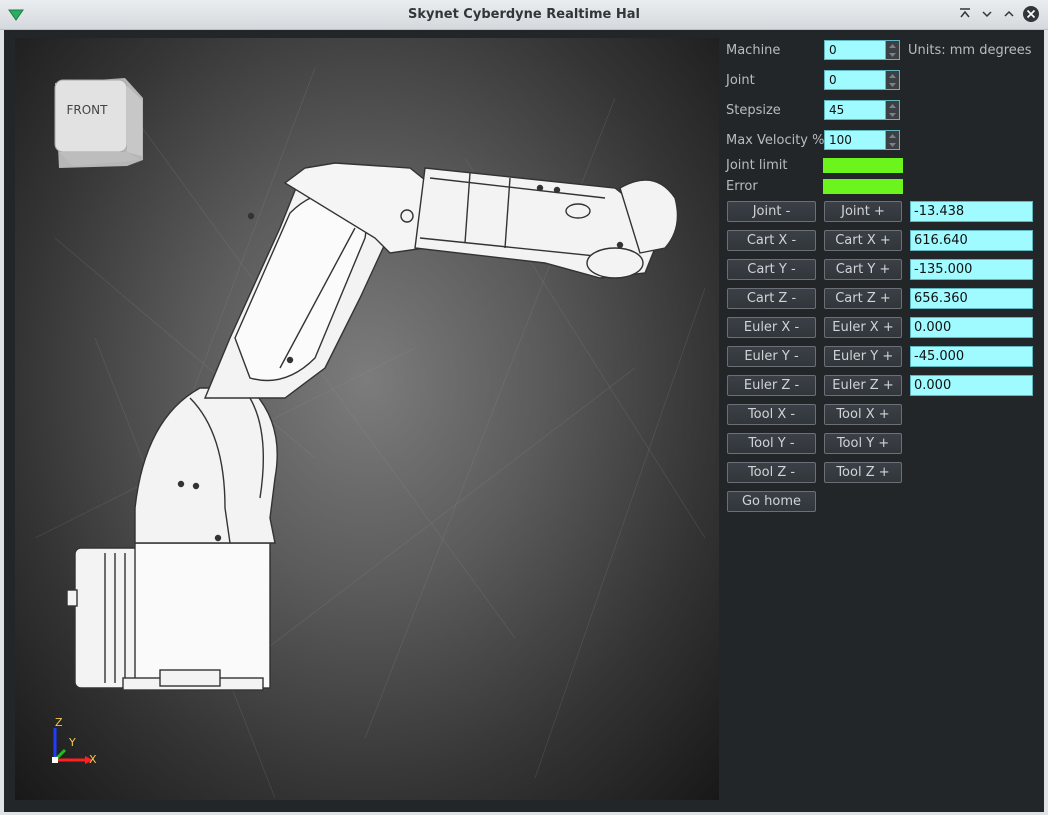 Image resolution: width=1048 pixels, height=815 pixels. What do you see at coordinates (970, 50) in the screenshot?
I see `units-label: Units: mm degrees` at bounding box center [970, 50].